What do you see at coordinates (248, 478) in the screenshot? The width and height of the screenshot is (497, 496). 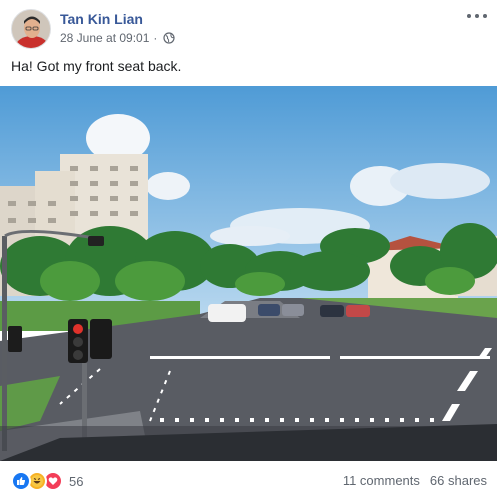 I see `post-footer: 56 11 comments 66 shares` at bounding box center [248, 478].